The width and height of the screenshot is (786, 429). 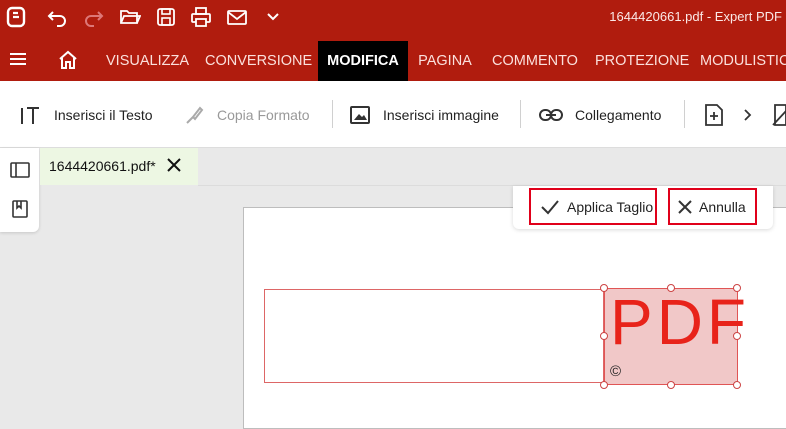 What do you see at coordinates (434, 336) in the screenshot?
I see `text-frame` at bounding box center [434, 336].